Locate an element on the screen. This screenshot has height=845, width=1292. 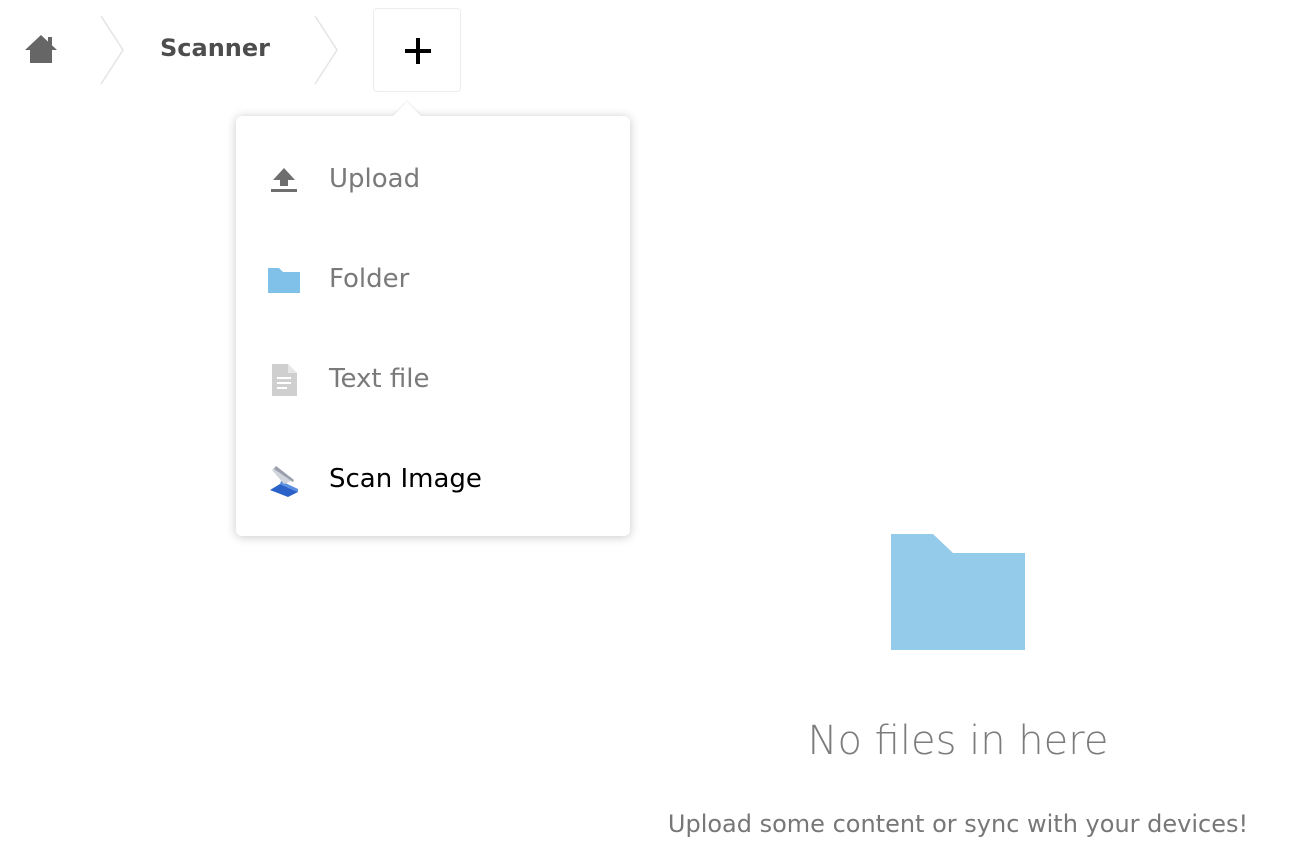
plus-icon is located at coordinates (418, 51).